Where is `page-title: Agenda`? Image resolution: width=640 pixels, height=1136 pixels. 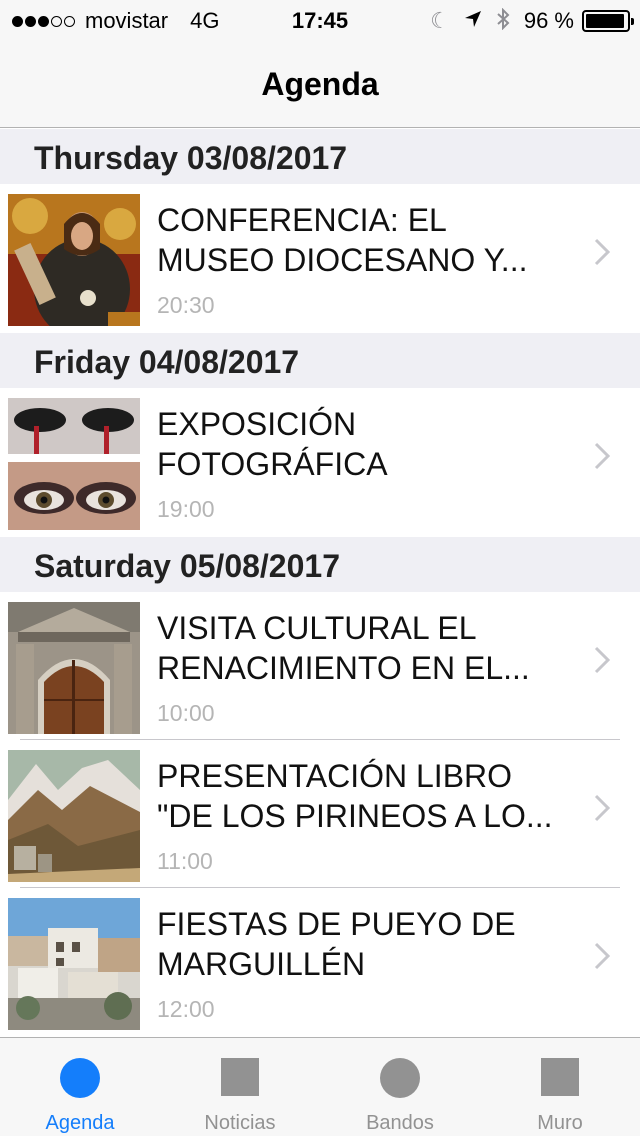
page-title: Agenda is located at coordinates (320, 84).